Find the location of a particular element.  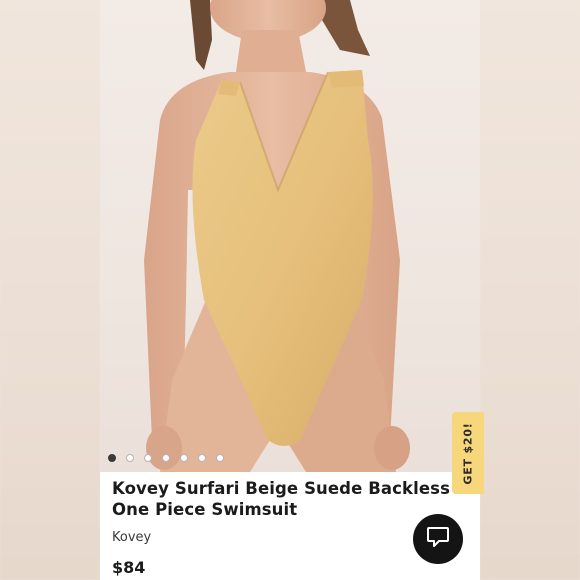

carousel-dots is located at coordinates (166, 458).